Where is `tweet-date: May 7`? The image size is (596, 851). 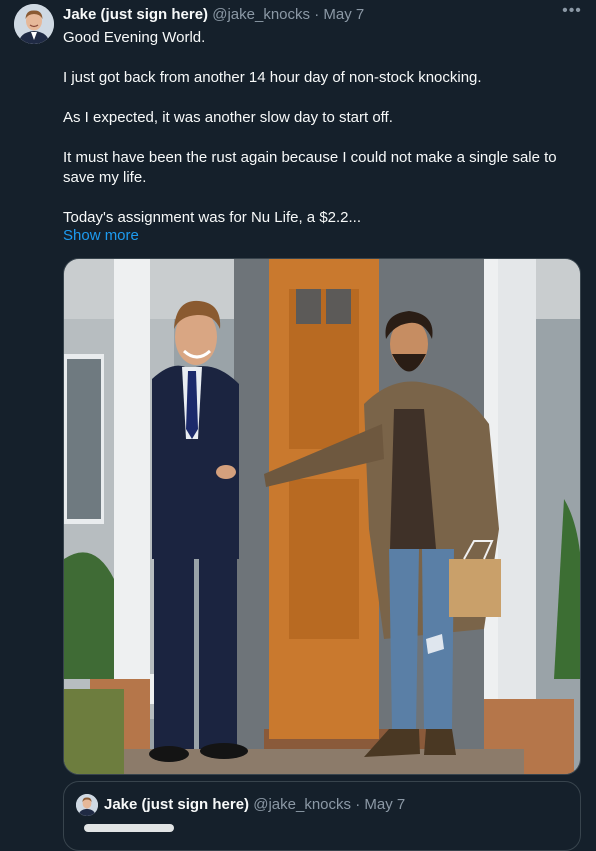
tweet-date: May 7 is located at coordinates (343, 14).